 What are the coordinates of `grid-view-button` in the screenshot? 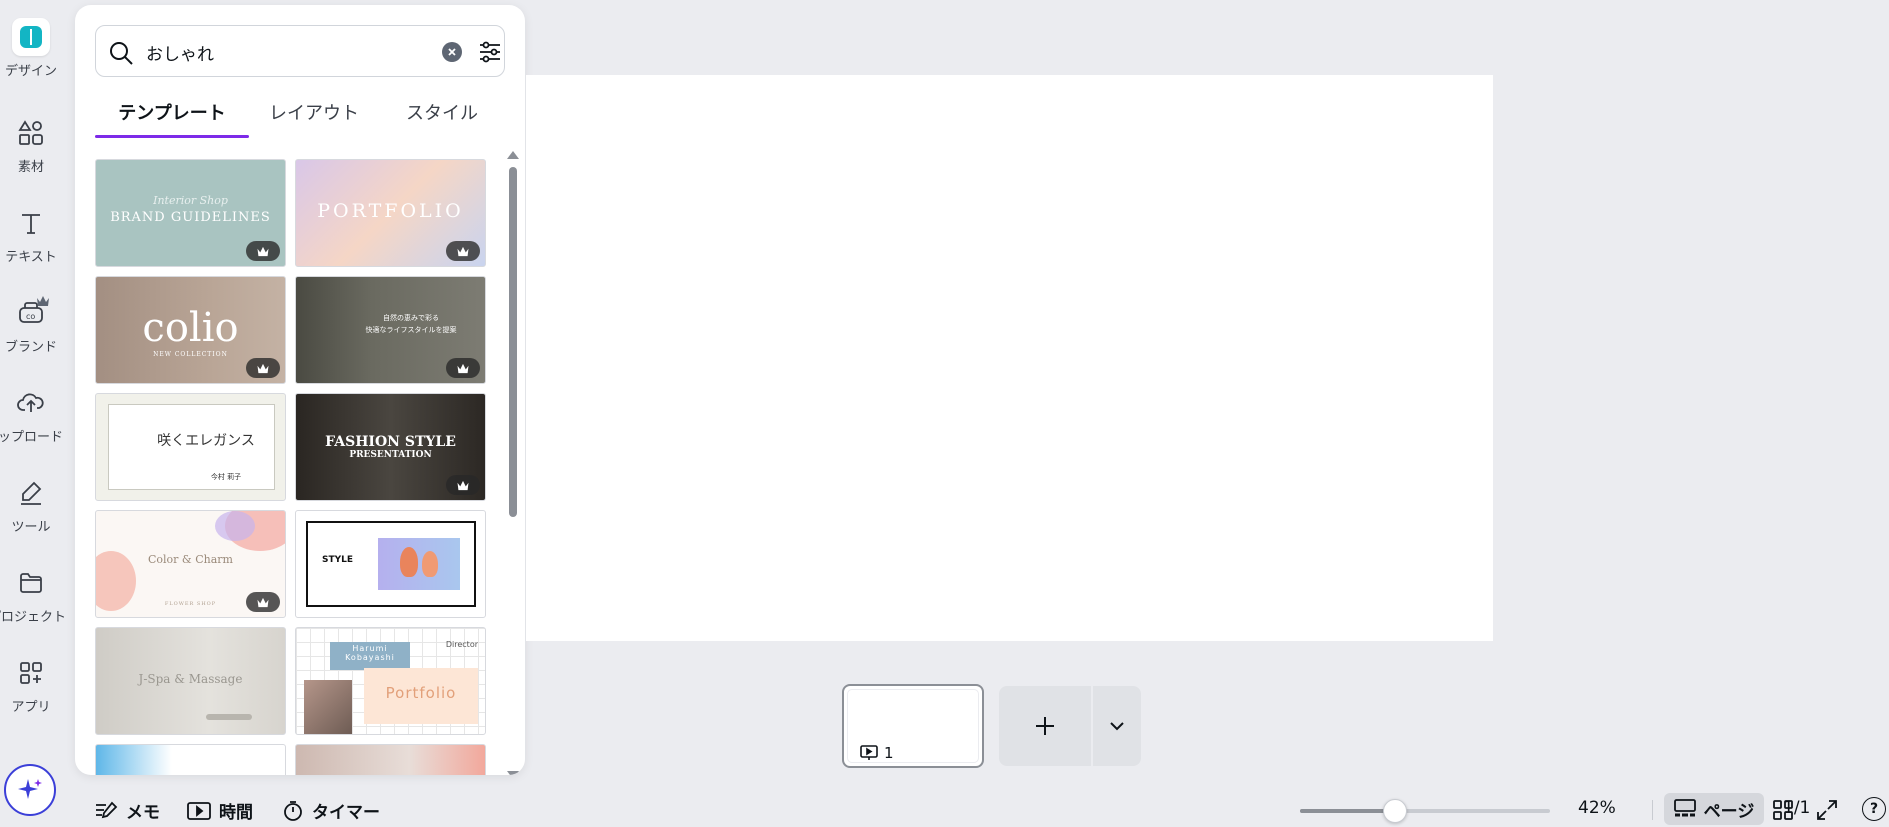 It's located at (1783, 810).